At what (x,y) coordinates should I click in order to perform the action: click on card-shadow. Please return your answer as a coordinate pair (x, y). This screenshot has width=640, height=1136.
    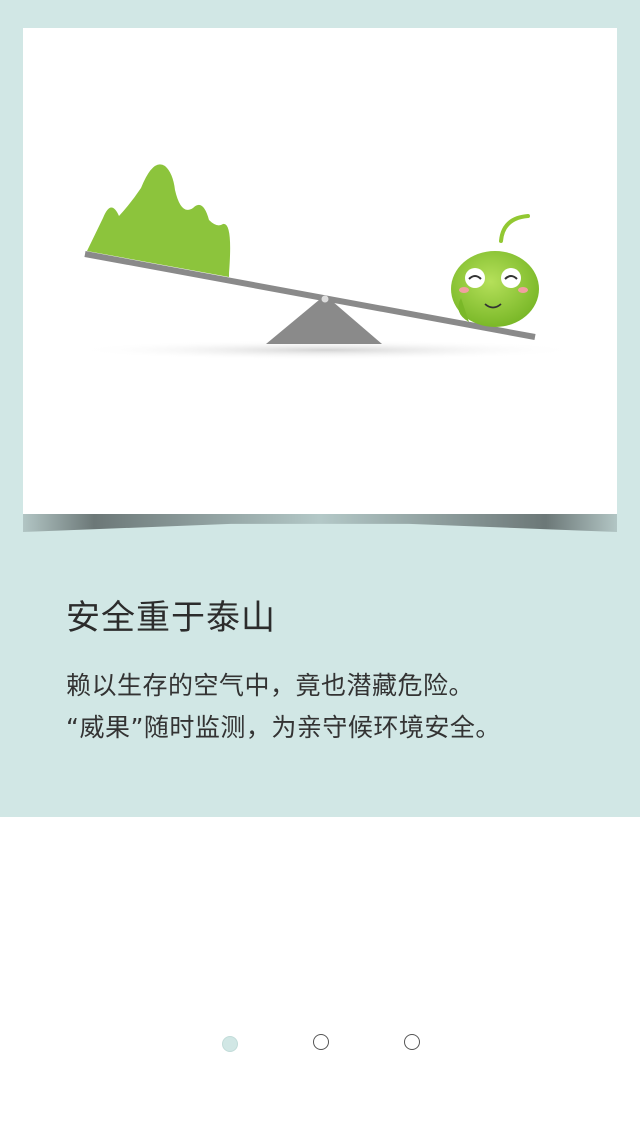
    Looking at the image, I should click on (320, 523).